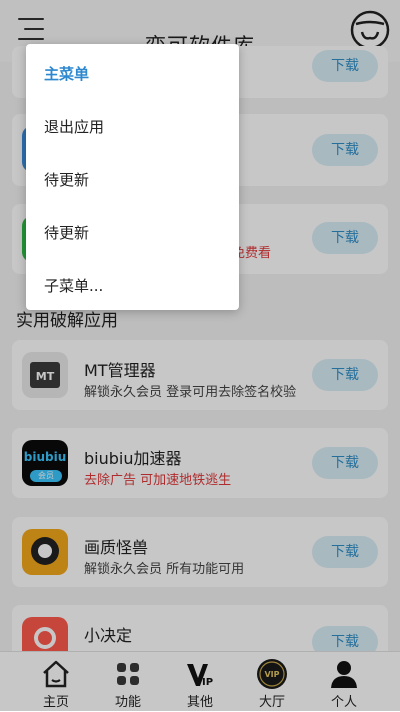 Image resolution: width=400 pixels, height=712 pixels. Describe the element at coordinates (74, 126) in the screenshot. I see `menu-item-exit: 退出应用` at that location.